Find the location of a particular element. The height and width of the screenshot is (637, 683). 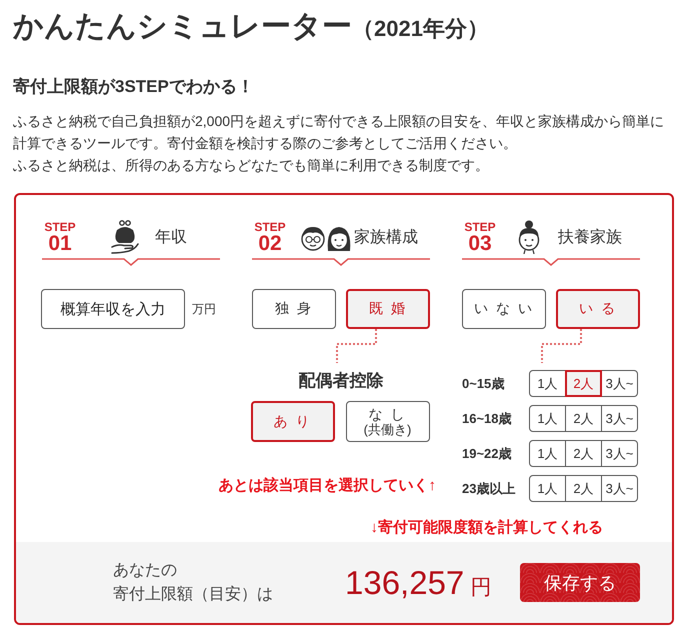

title-year: （2021年分） is located at coordinates (420, 29).